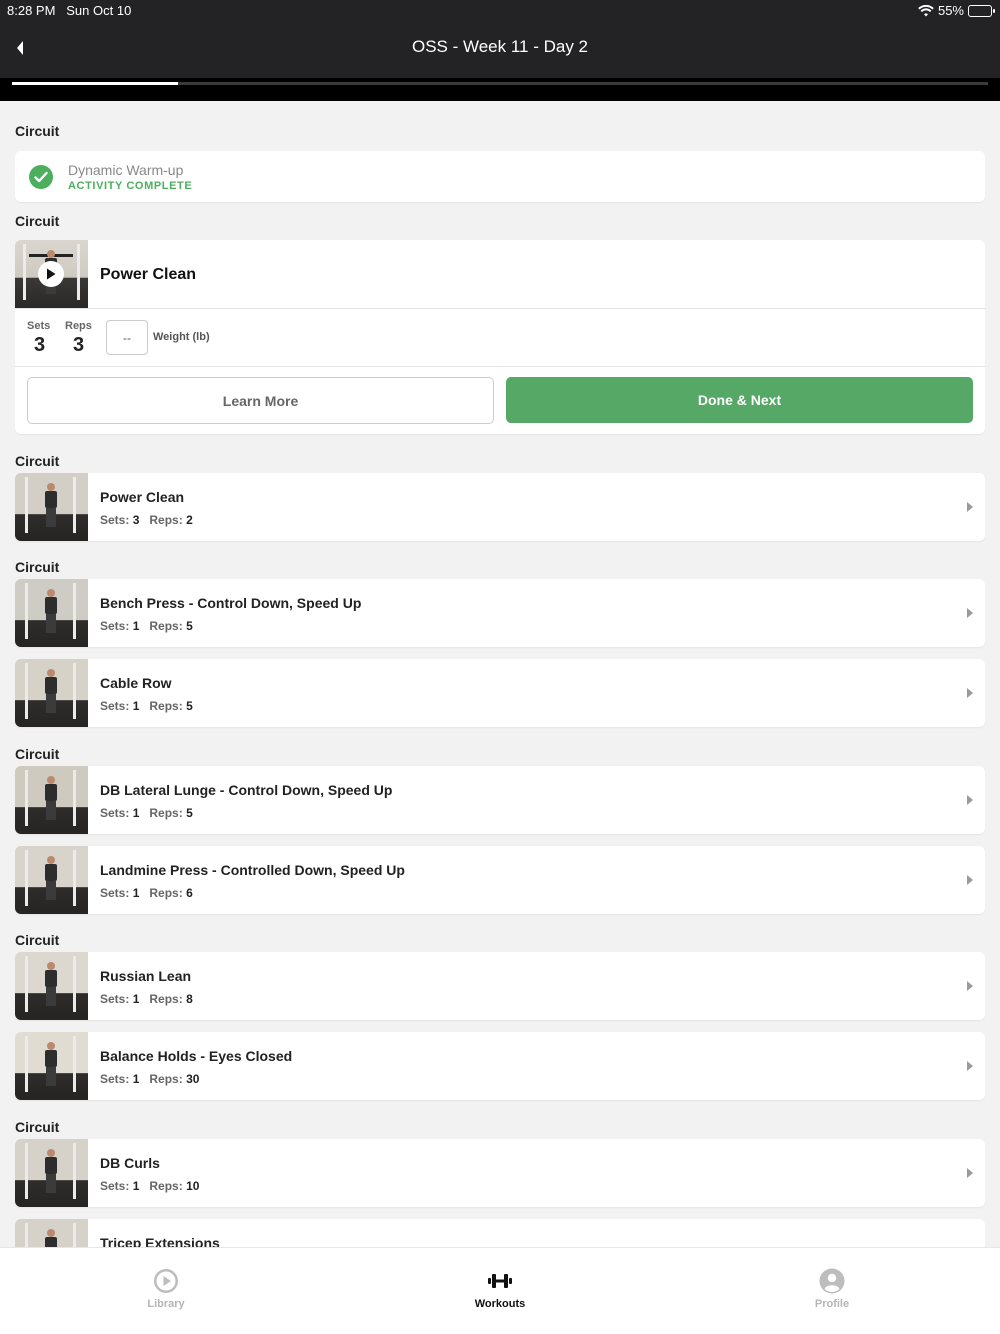 This screenshot has width=1000, height=1334. What do you see at coordinates (950, 10) in the screenshot?
I see `battery-percent: 55%` at bounding box center [950, 10].